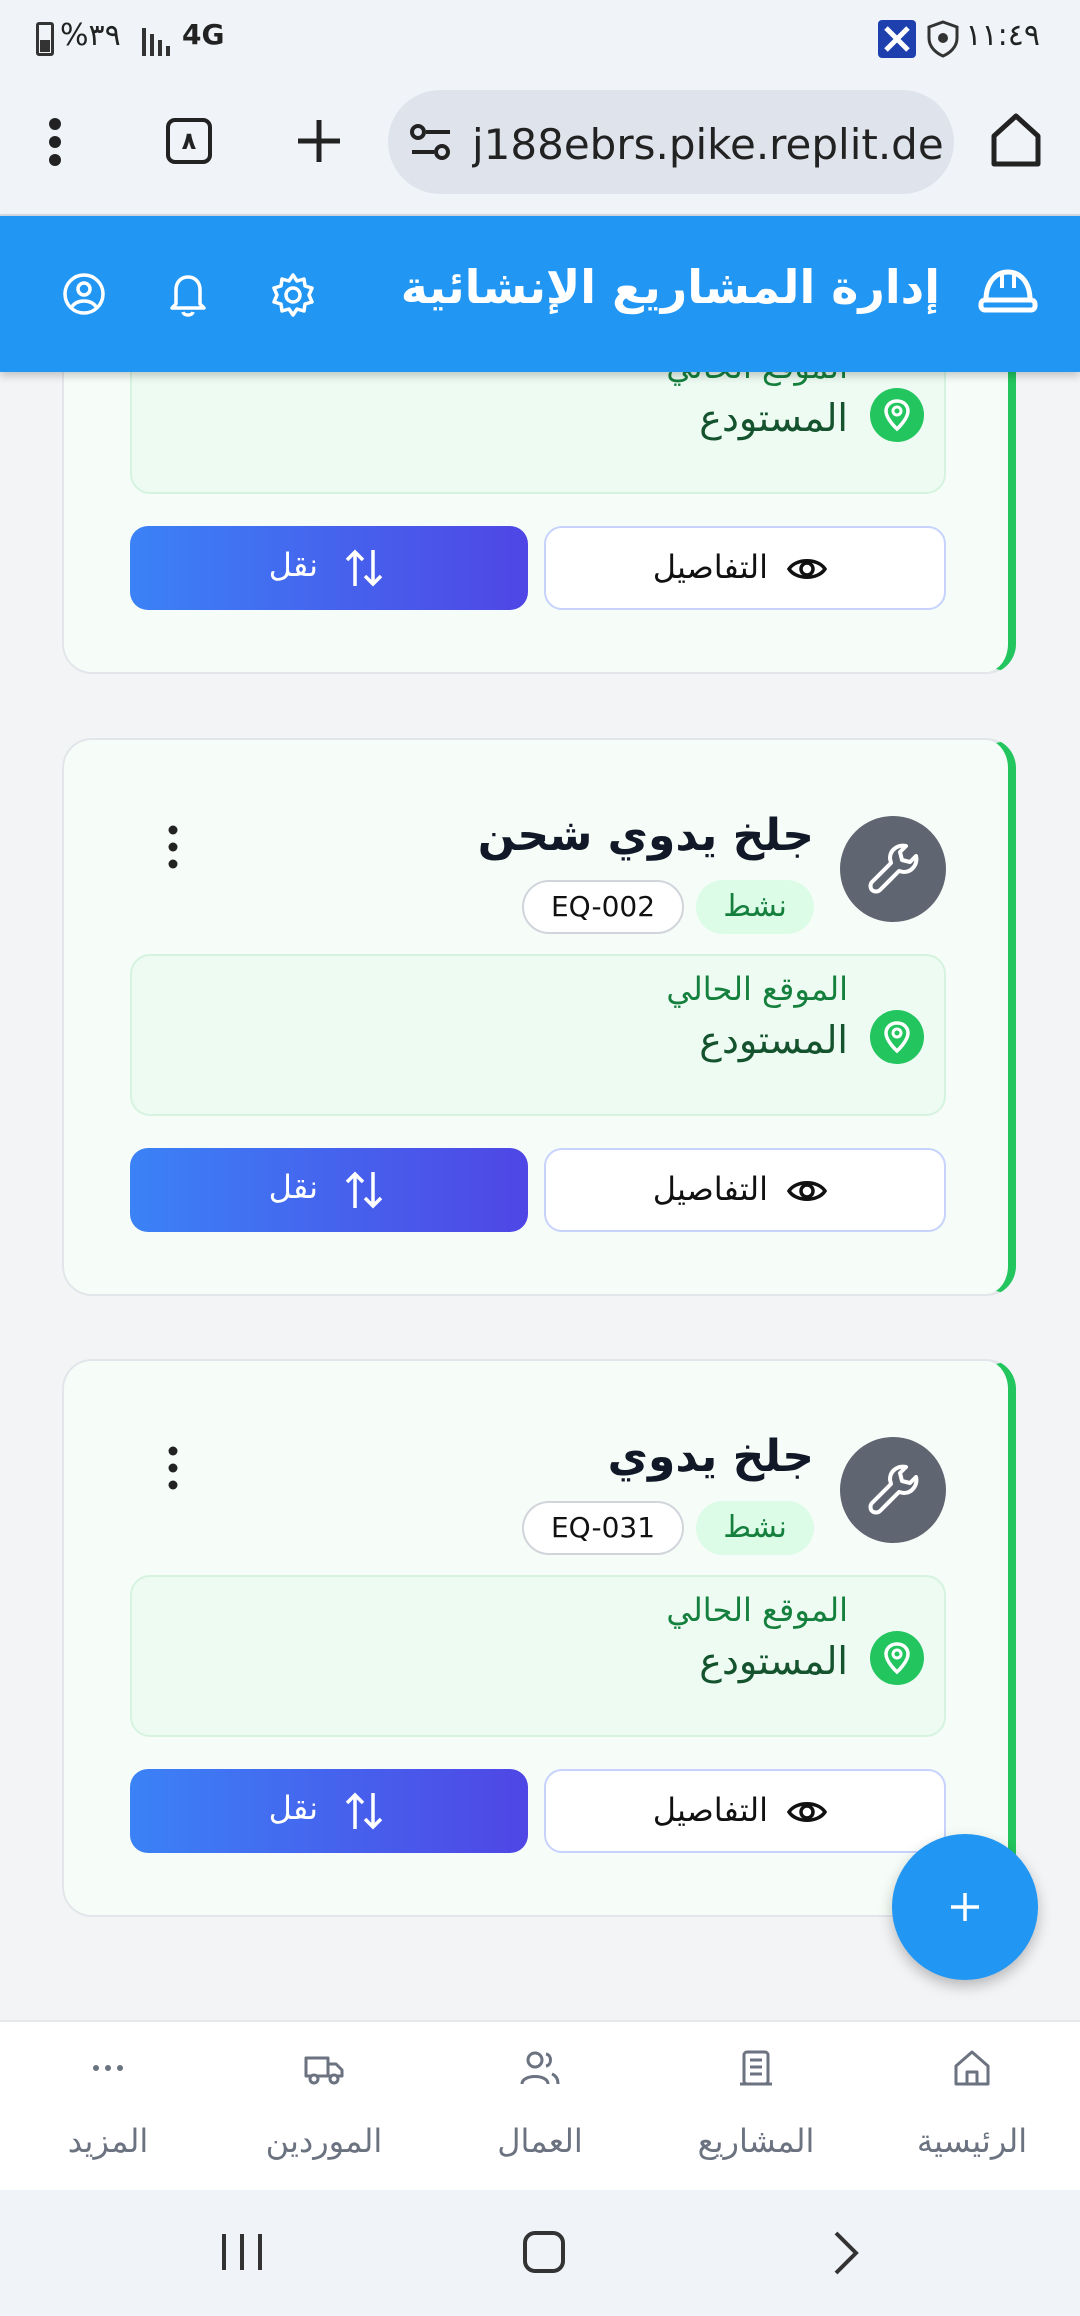  What do you see at coordinates (90, 35) in the screenshot?
I see `battery-percent: %٣٩` at bounding box center [90, 35].